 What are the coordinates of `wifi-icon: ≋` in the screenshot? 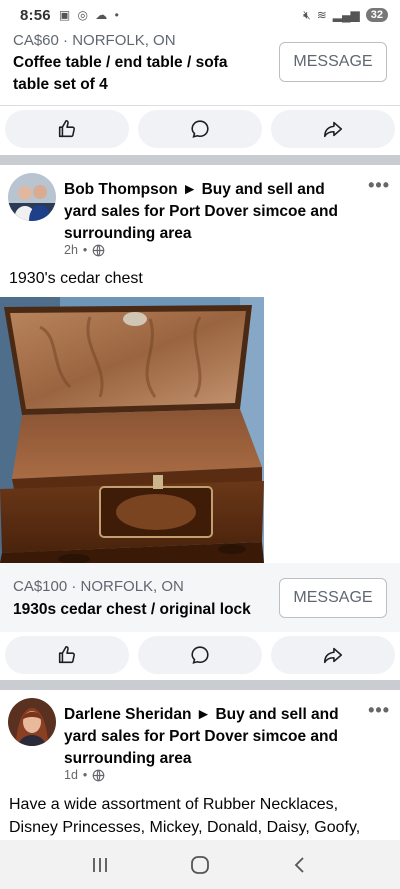 It's located at (321, 15).